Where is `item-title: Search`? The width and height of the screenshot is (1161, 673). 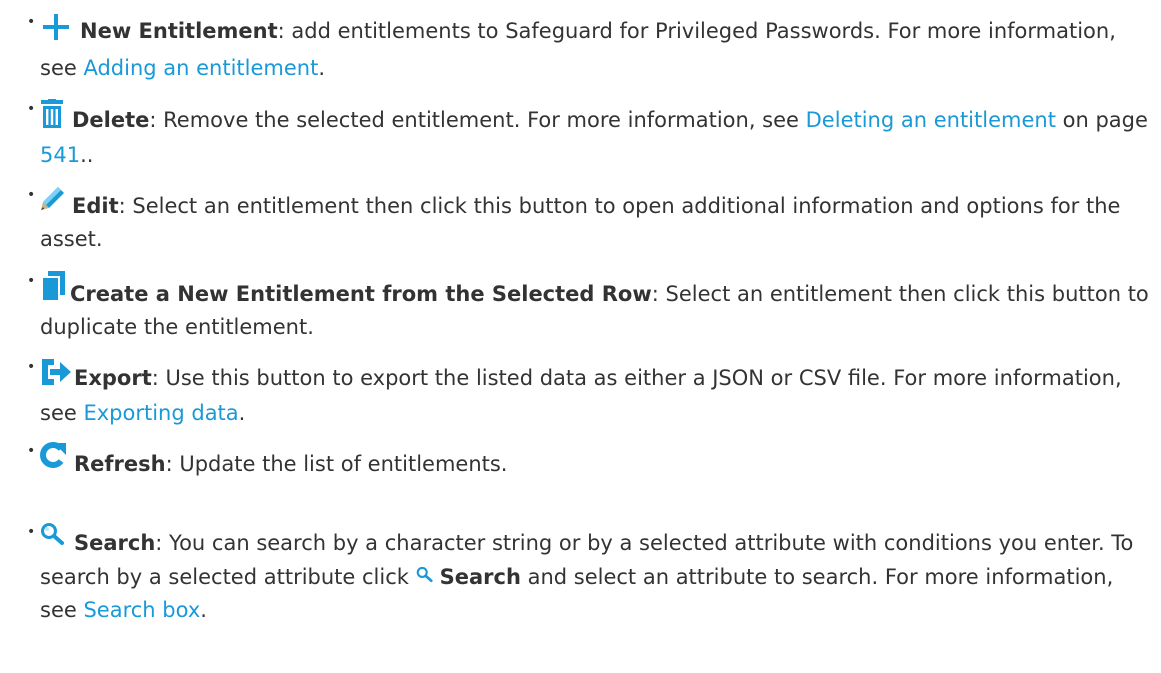
item-title: Search is located at coordinates (115, 543).